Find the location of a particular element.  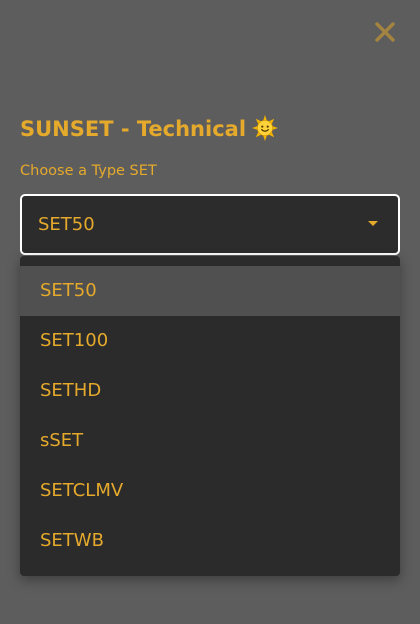

type-set-label: Choose a Type SET is located at coordinates (88, 171).